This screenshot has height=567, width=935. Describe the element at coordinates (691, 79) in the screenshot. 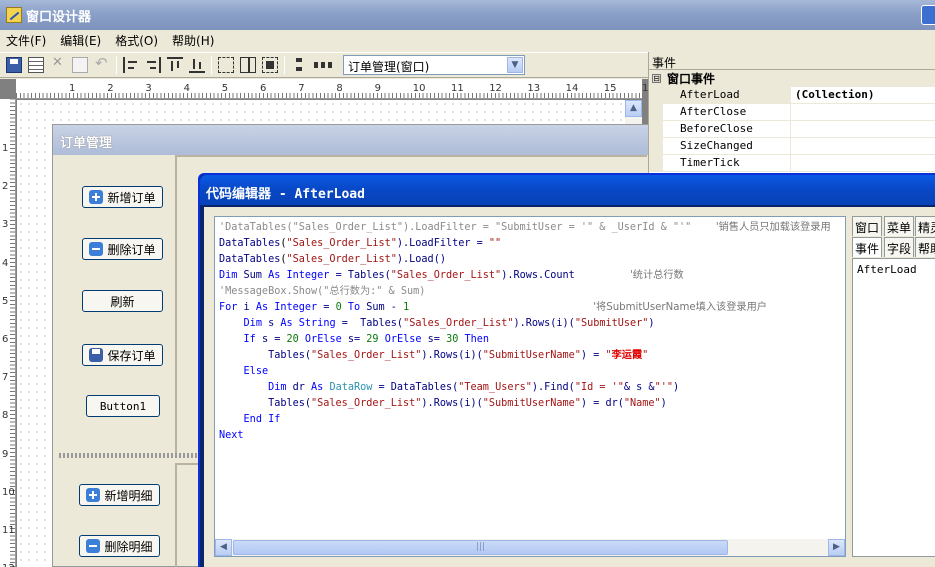

I see `event-category-label: 窗口事件` at that location.